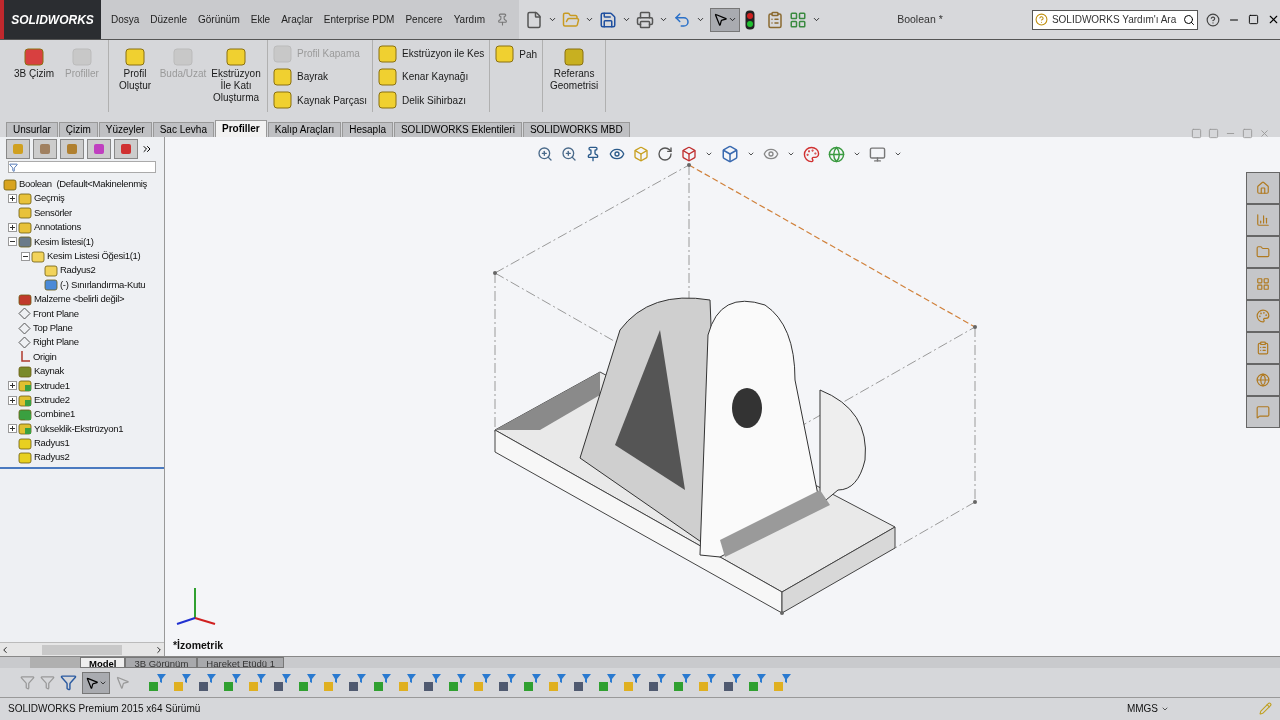 The height and width of the screenshot is (720, 1280). Describe the element at coordinates (457, 129) in the screenshot. I see `command-tab: SOLIDWORKS Eklentileri` at that location.